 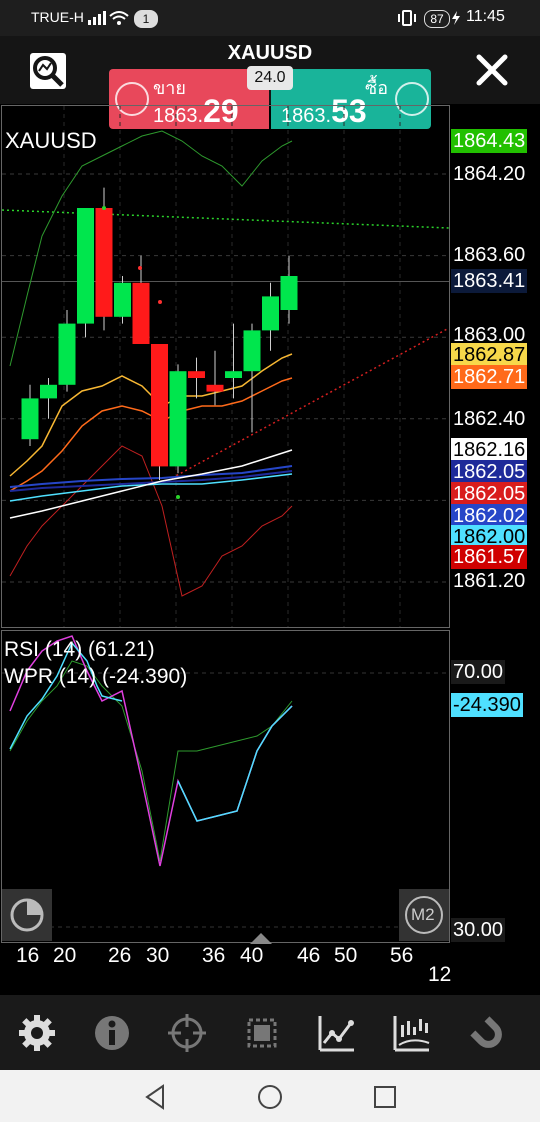 I want to click on price-axis-label: 1862.40, so click(x=489, y=419).